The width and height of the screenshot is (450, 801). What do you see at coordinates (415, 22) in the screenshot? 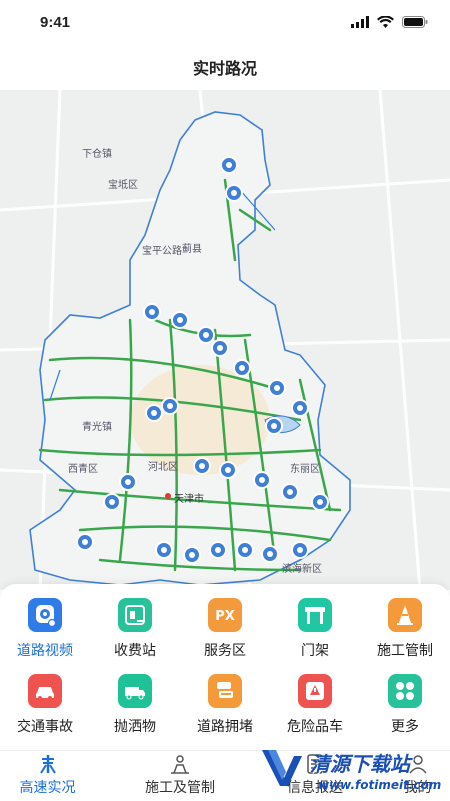
I see `battery-icon` at bounding box center [415, 22].